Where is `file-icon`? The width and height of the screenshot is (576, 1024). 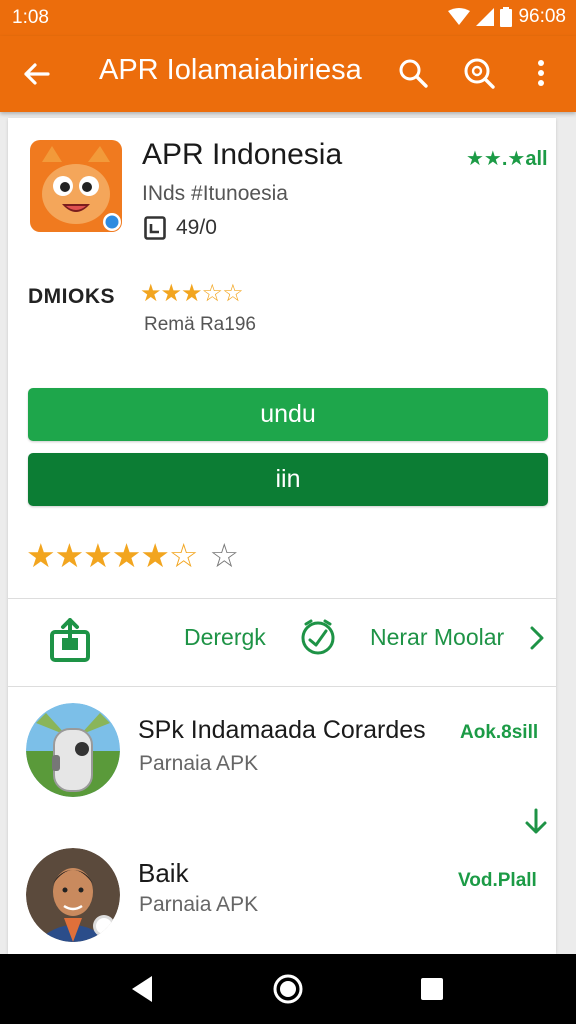
file-icon is located at coordinates (155, 228).